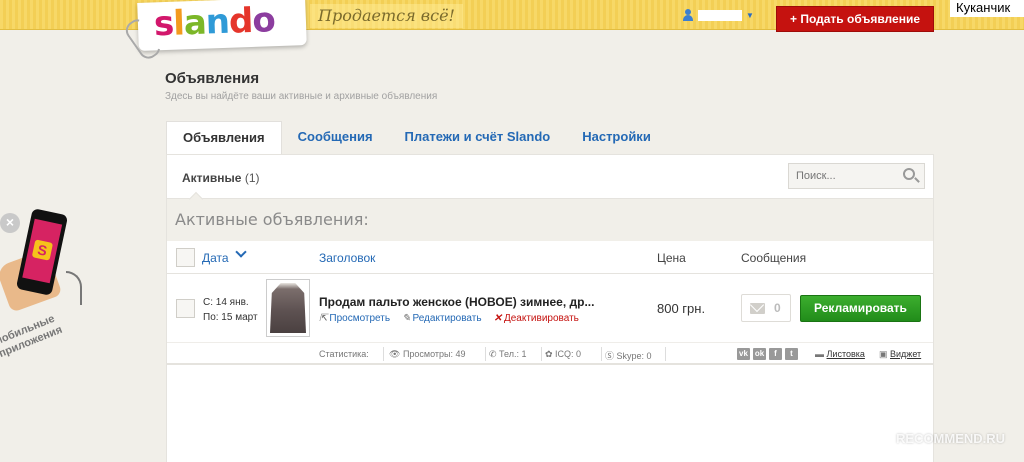  I want to click on user-icon, so click(688, 15).